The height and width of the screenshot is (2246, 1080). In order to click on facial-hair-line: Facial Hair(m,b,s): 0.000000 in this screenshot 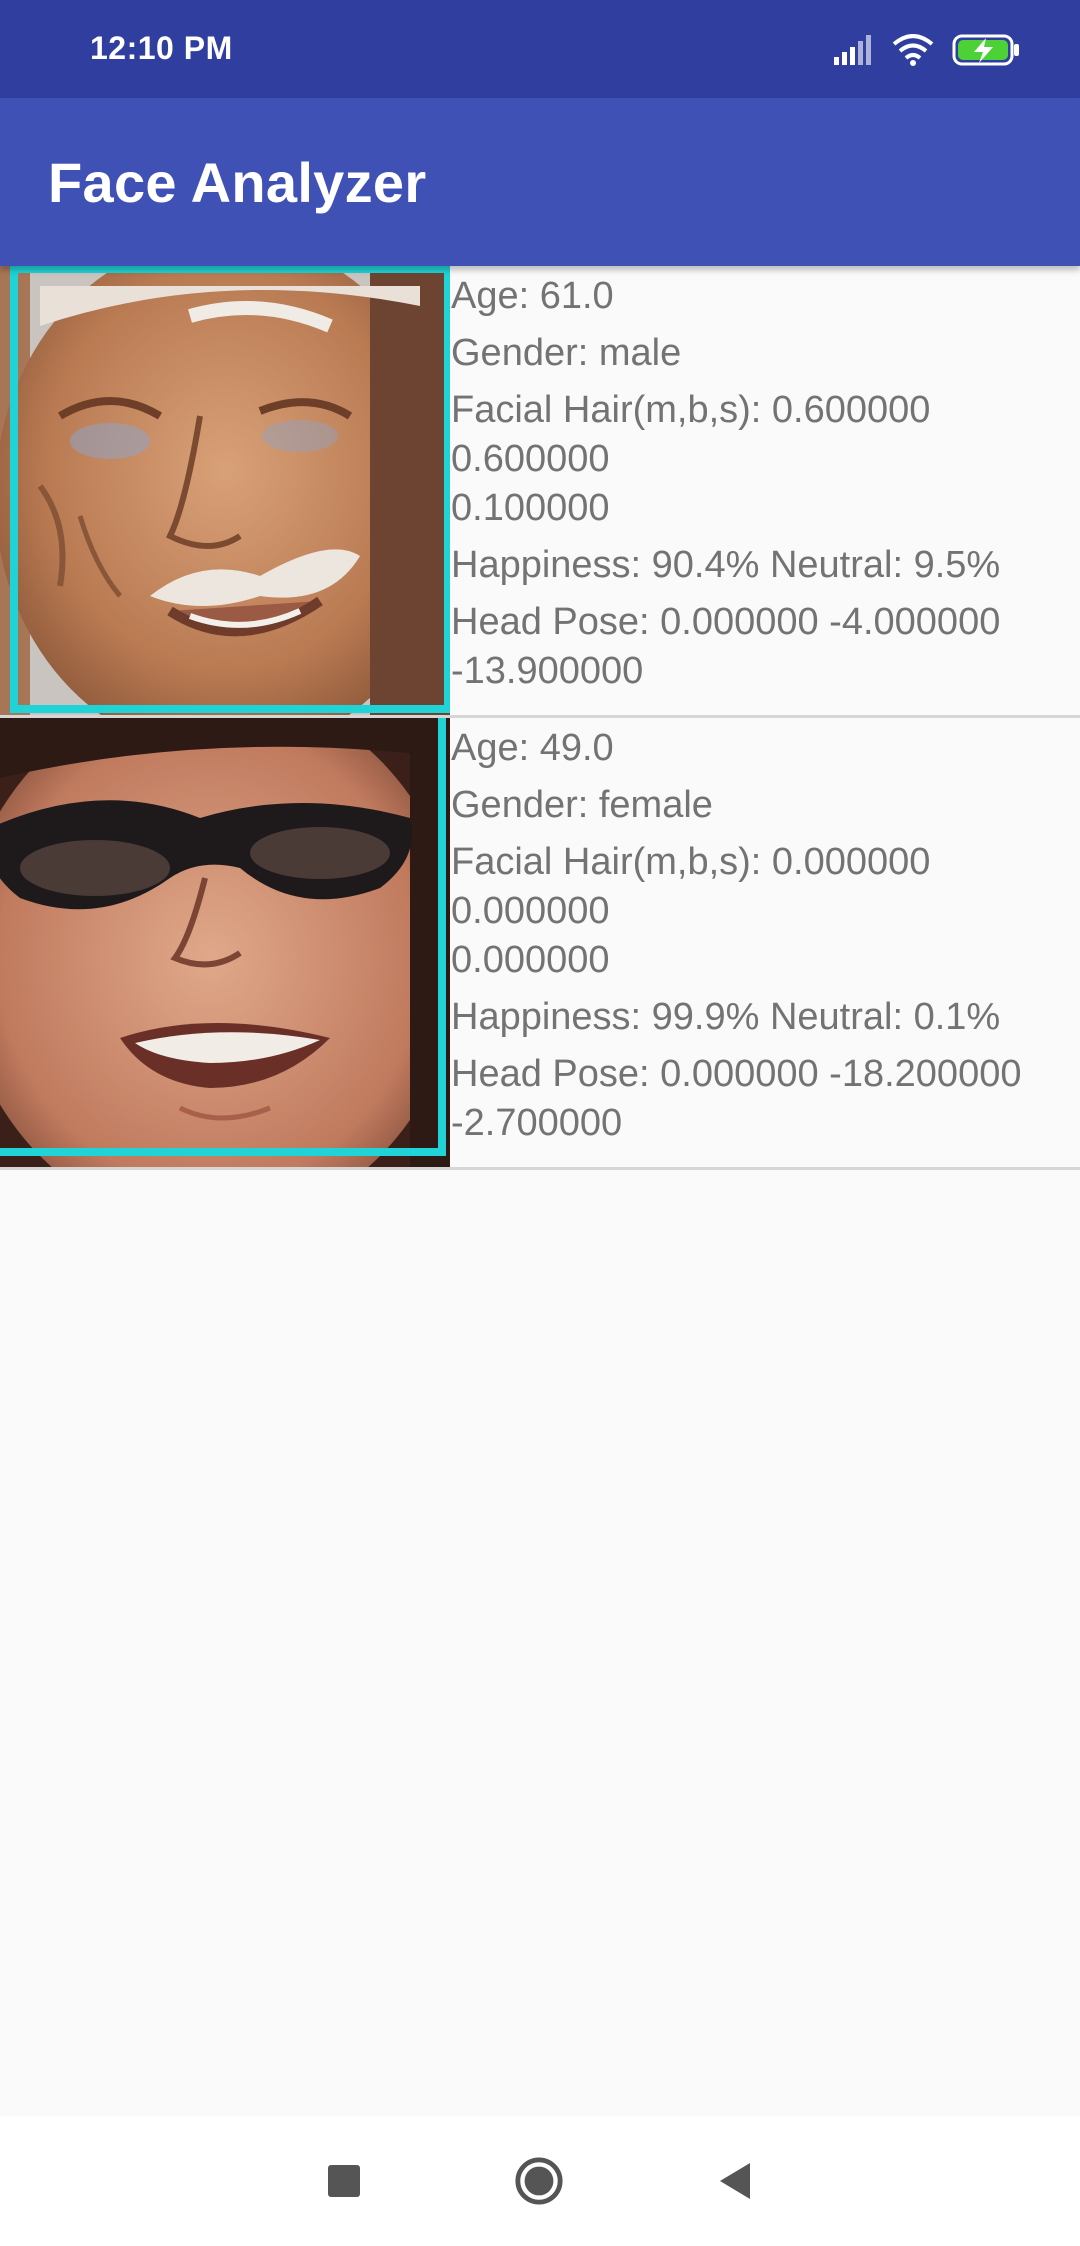, I will do `click(691, 862)`.